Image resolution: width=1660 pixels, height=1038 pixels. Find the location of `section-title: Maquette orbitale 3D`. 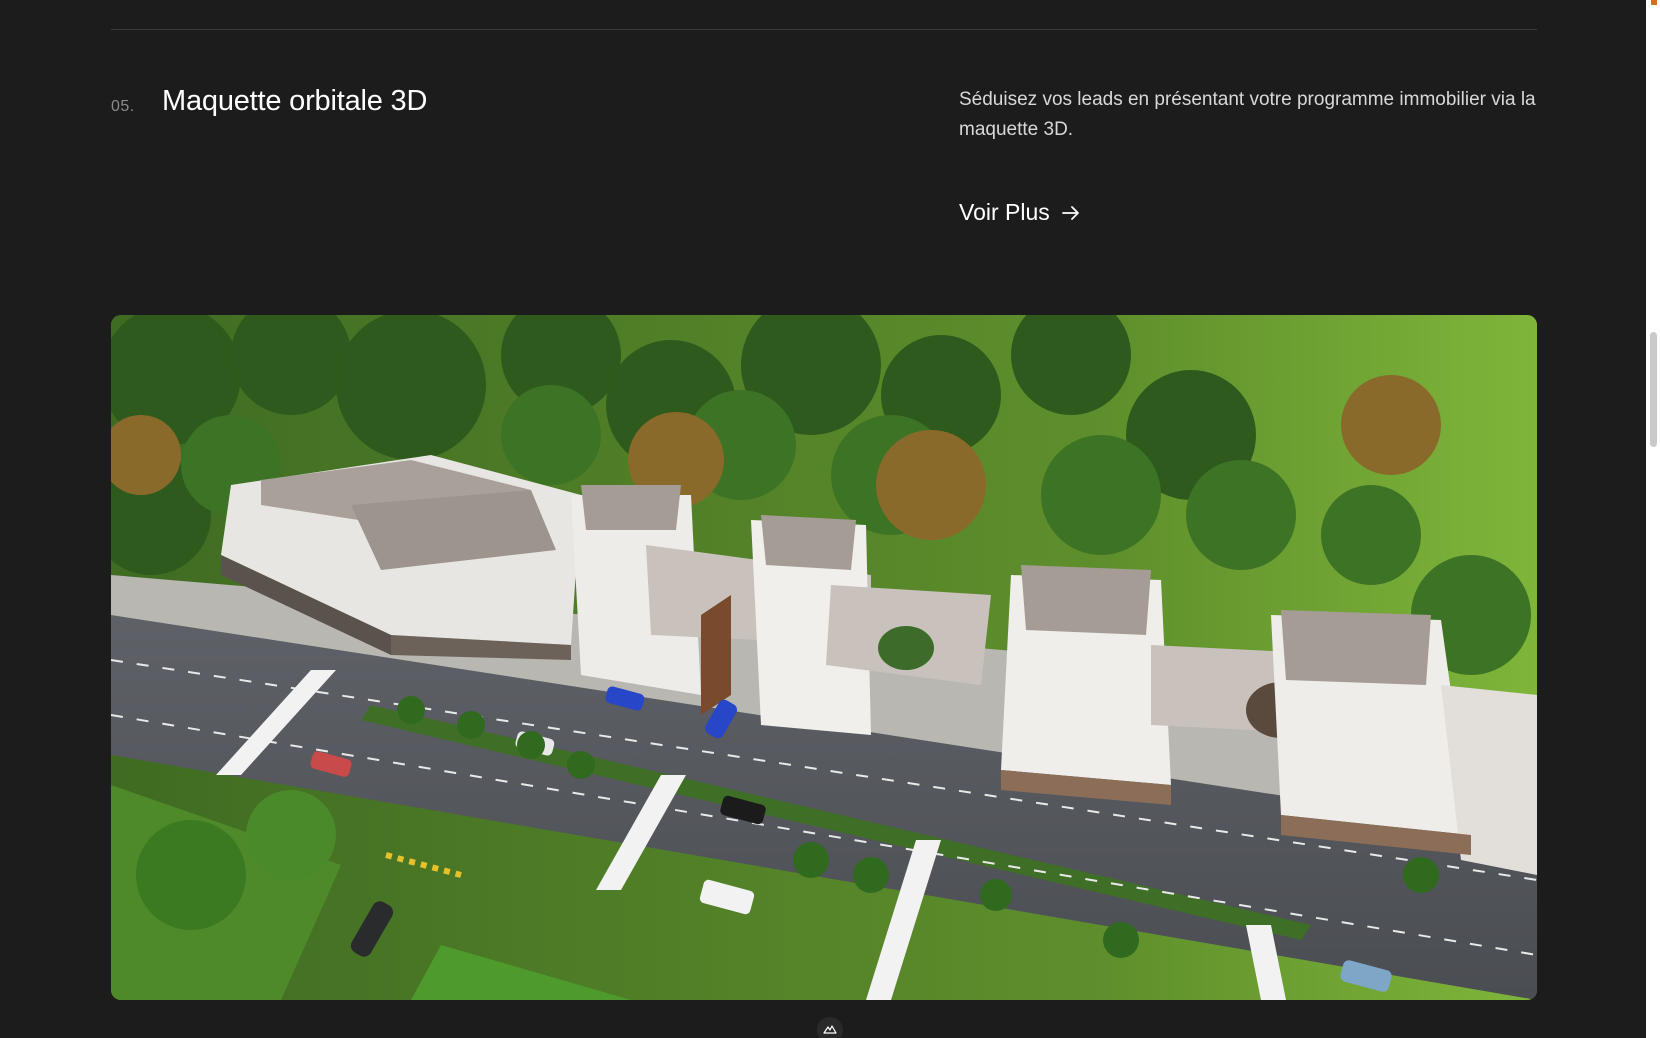

section-title: Maquette orbitale 3D is located at coordinates (295, 101).